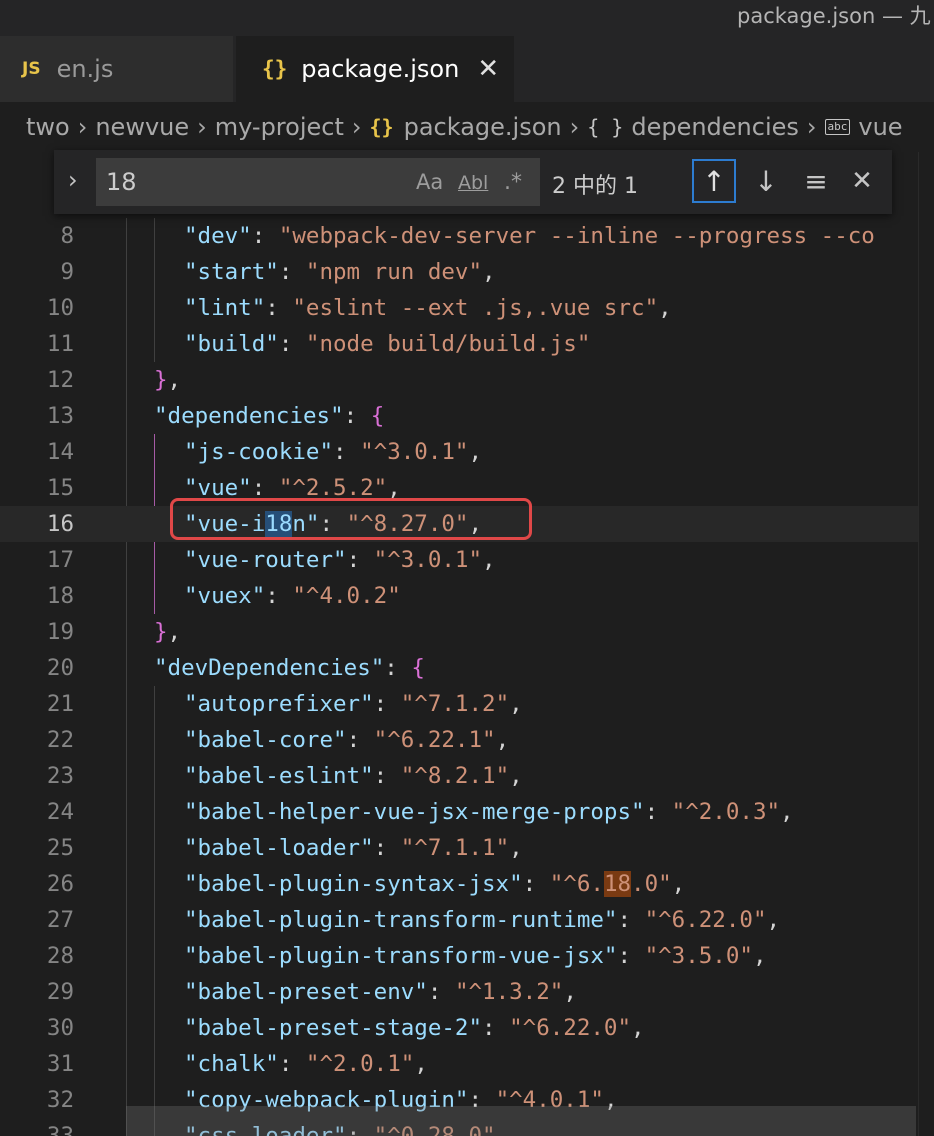 The image size is (934, 1136). What do you see at coordinates (117, 69) in the screenshot?
I see `tab-en-js: JS en.js` at bounding box center [117, 69].